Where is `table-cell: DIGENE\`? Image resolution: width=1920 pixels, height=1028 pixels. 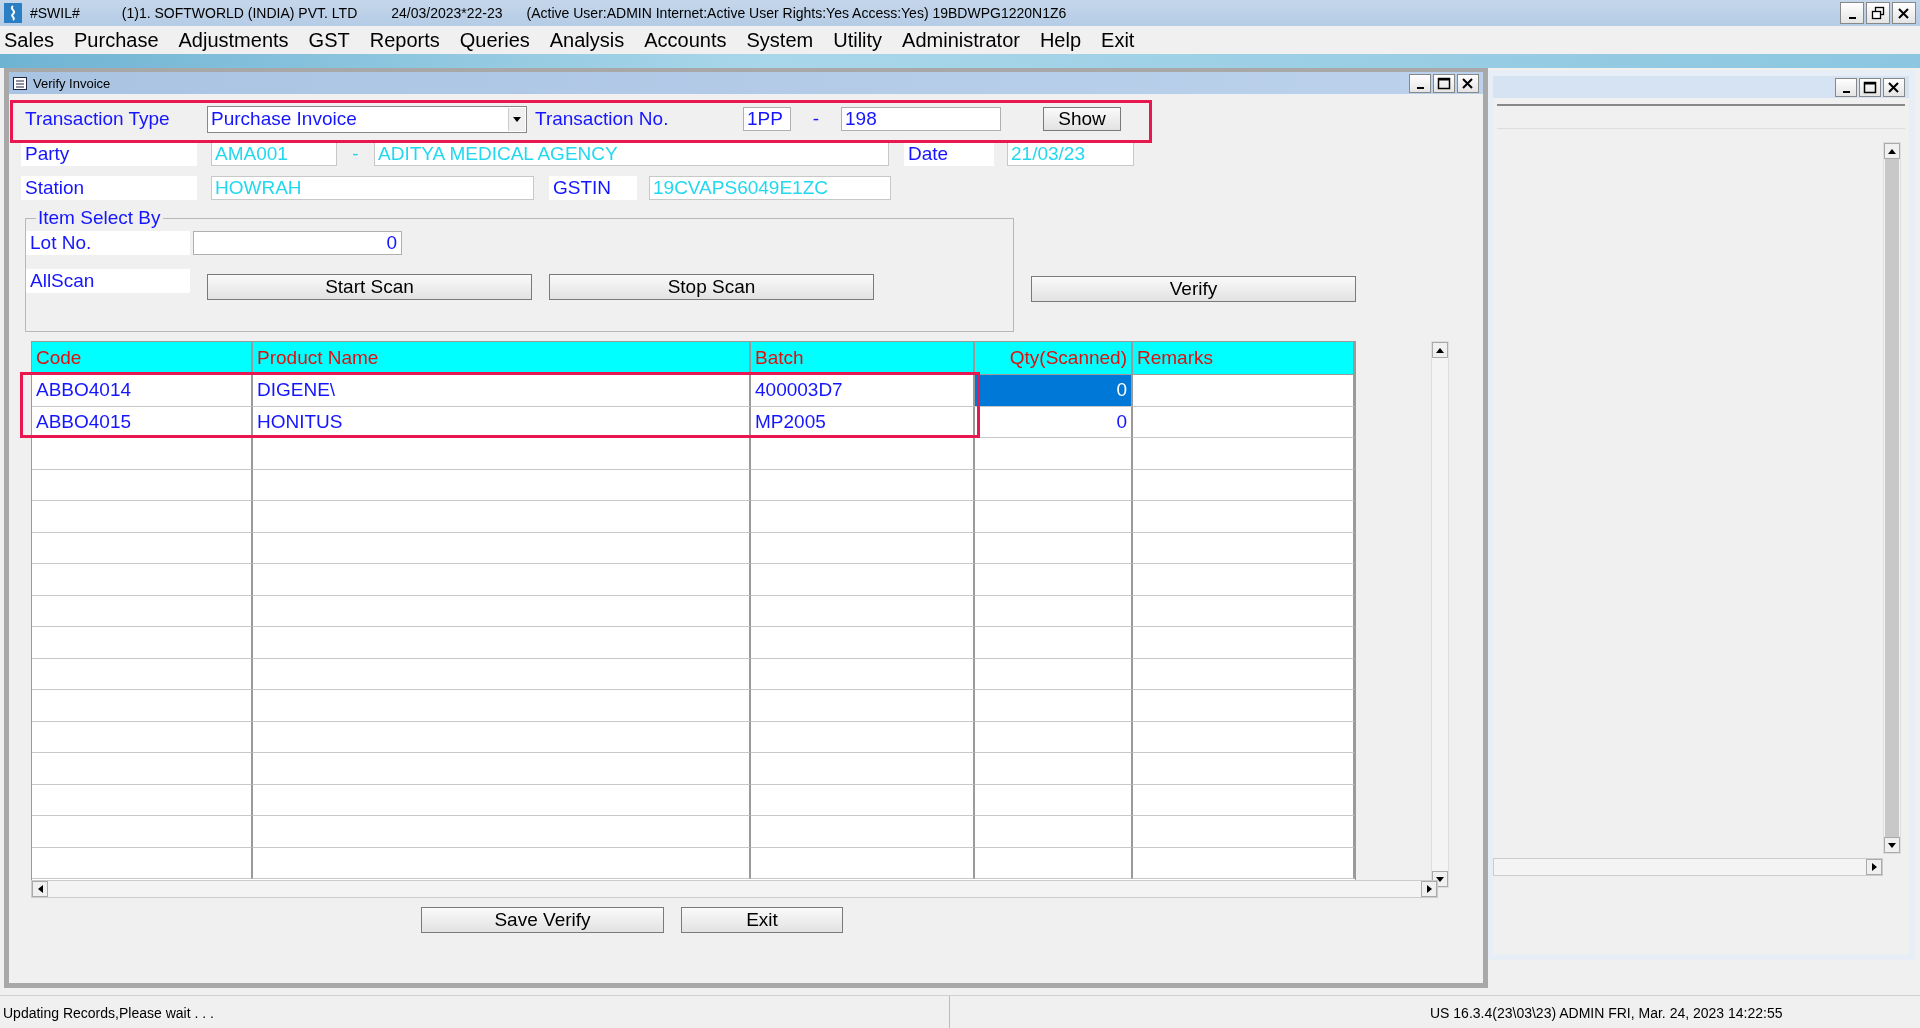
table-cell: DIGENE\ is located at coordinates (502, 391).